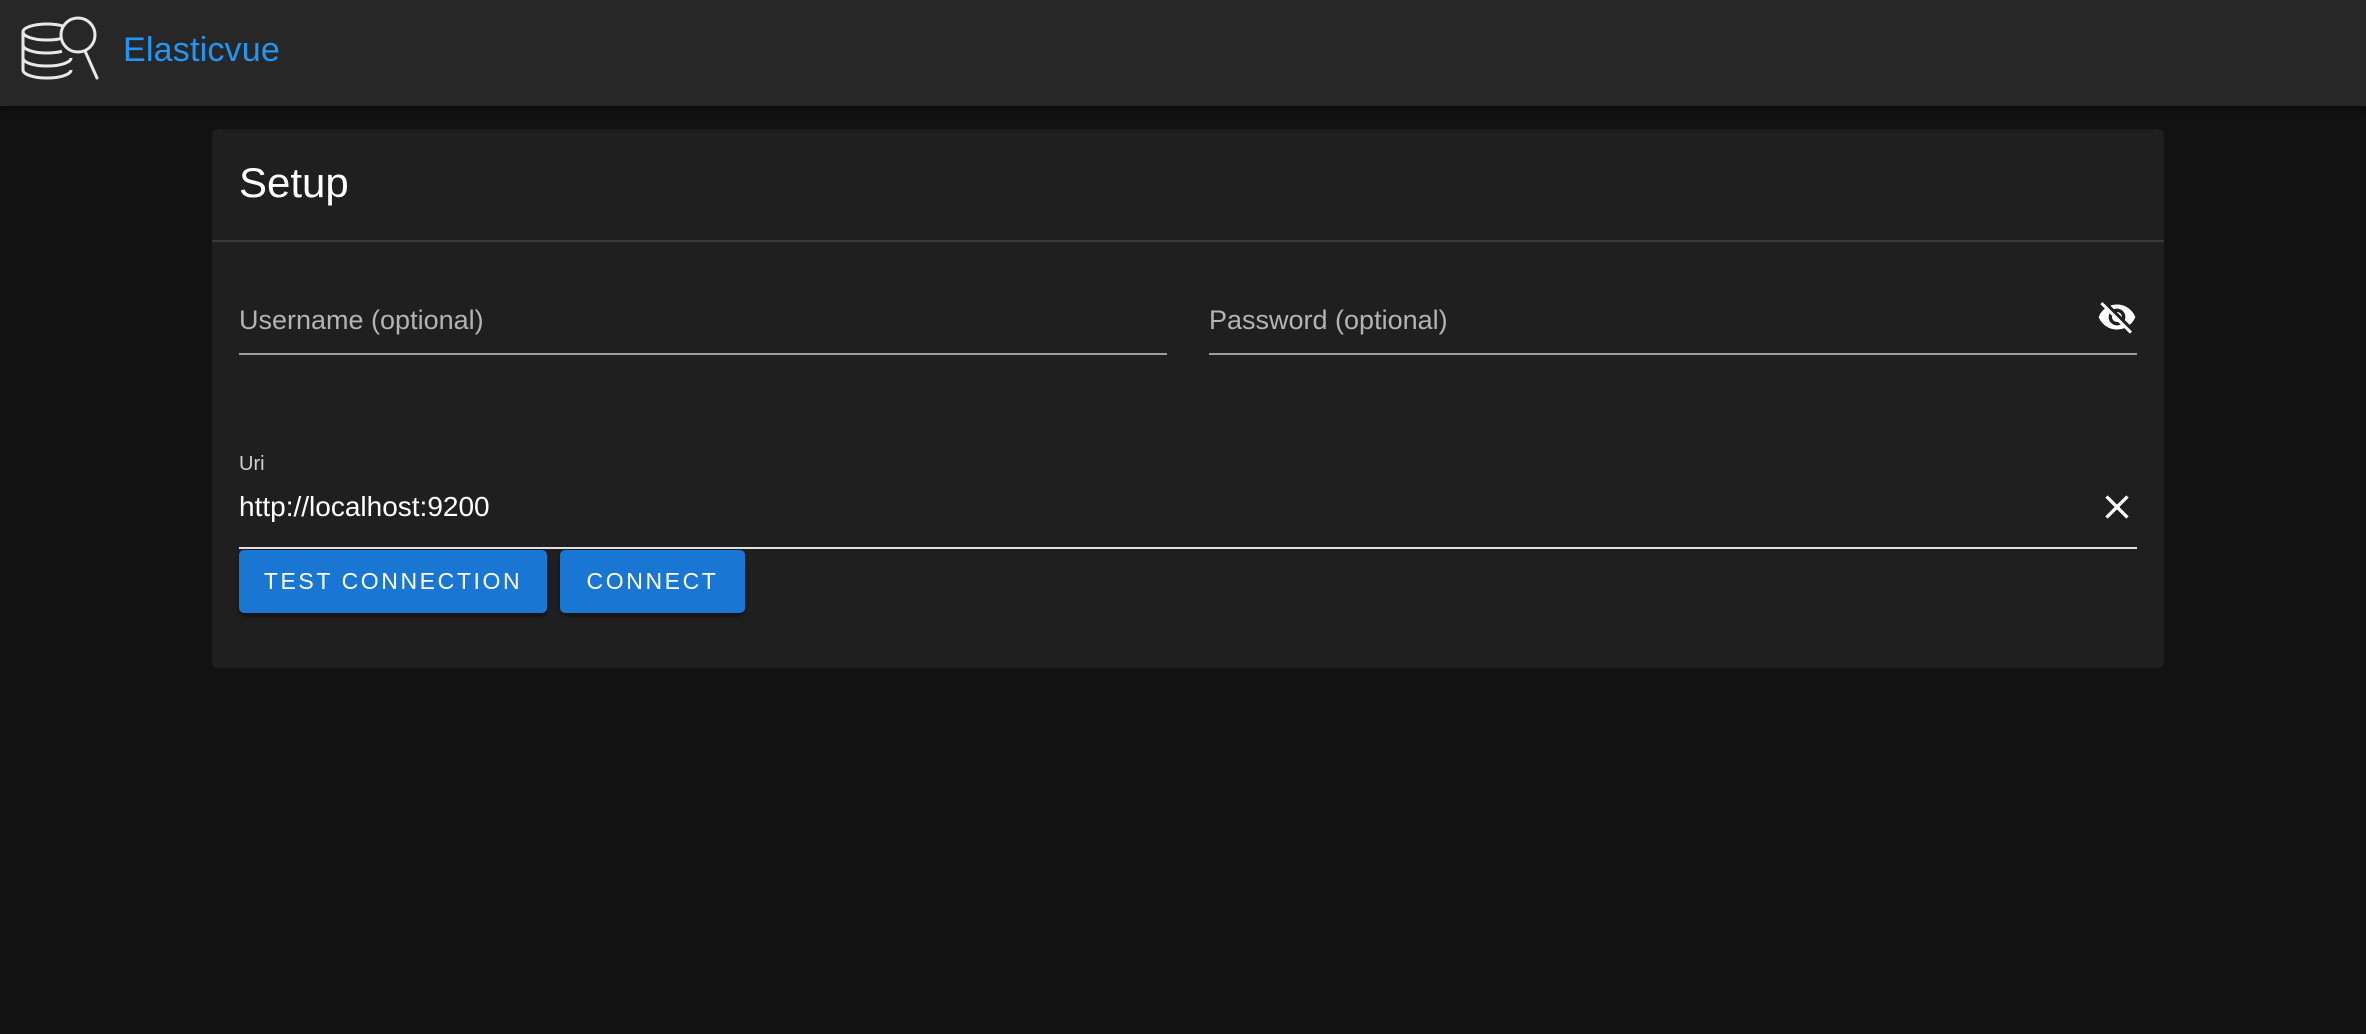 This screenshot has height=1034, width=2366. I want to click on uri-input: http://localhost:9200, so click(364, 507).